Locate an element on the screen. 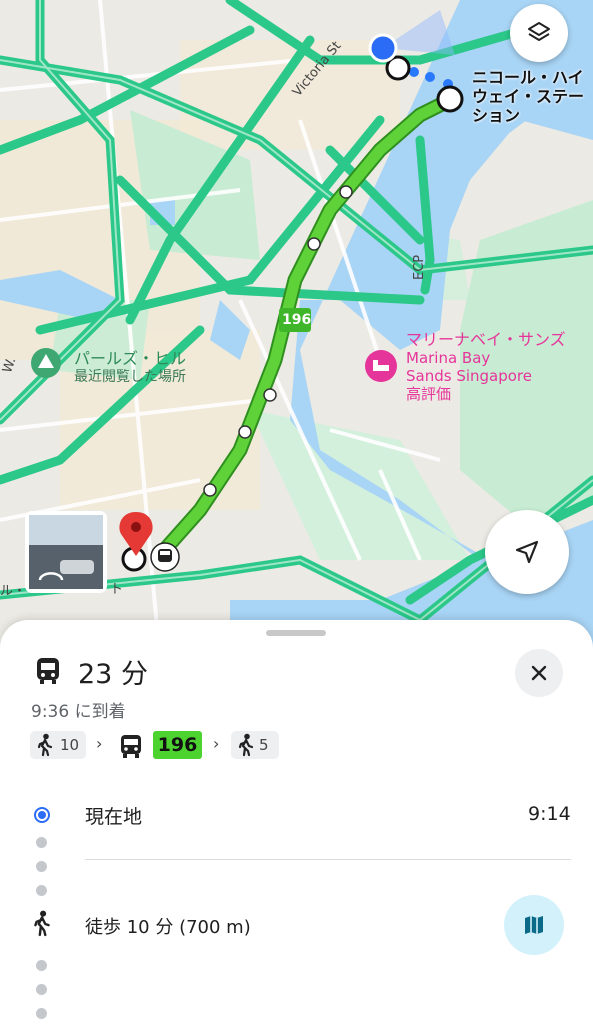 Image resolution: width=593 pixels, height=1024 pixels. walk-map-button is located at coordinates (534, 925).